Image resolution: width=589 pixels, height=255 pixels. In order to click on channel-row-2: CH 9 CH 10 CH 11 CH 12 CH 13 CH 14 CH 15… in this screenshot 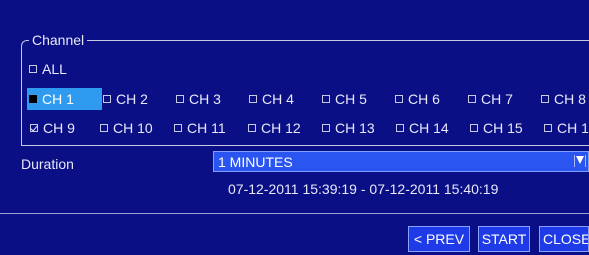, I will do `click(309, 128)`.